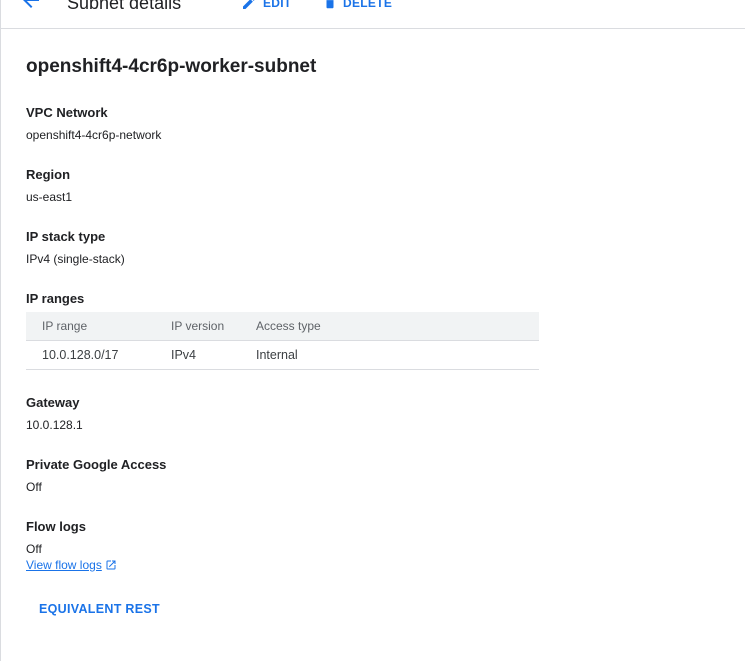 The width and height of the screenshot is (745, 661). What do you see at coordinates (75, 259) in the screenshot?
I see `ip-stack-type-value: IPv4 (single-stack)` at bounding box center [75, 259].